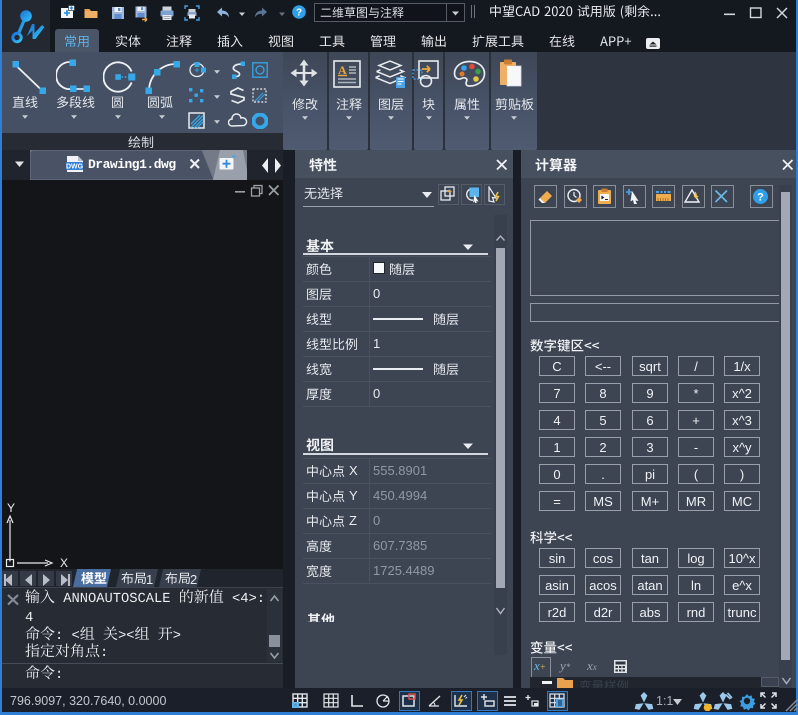 The width and height of the screenshot is (798, 715). What do you see at coordinates (75, 167) in the screenshot?
I see `svg-text: DWG` at bounding box center [75, 167].